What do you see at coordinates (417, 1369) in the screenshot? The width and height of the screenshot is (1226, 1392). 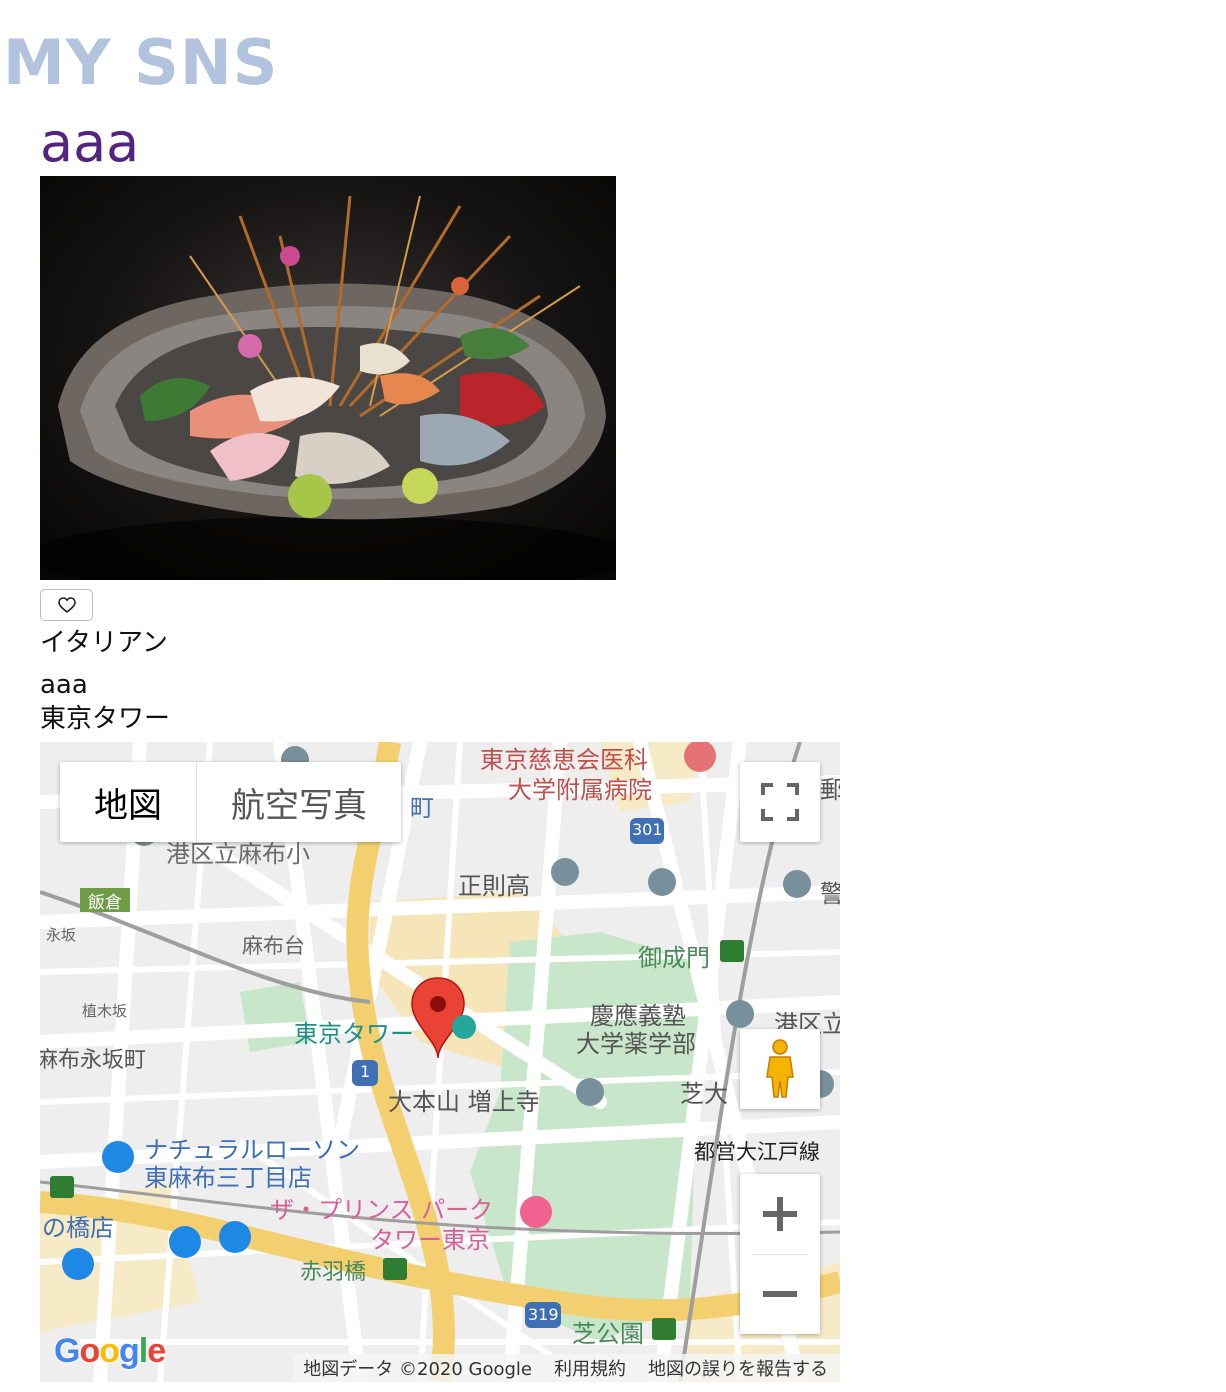 I see `map-data-credit: 地図データ ©2020 Google` at bounding box center [417, 1369].